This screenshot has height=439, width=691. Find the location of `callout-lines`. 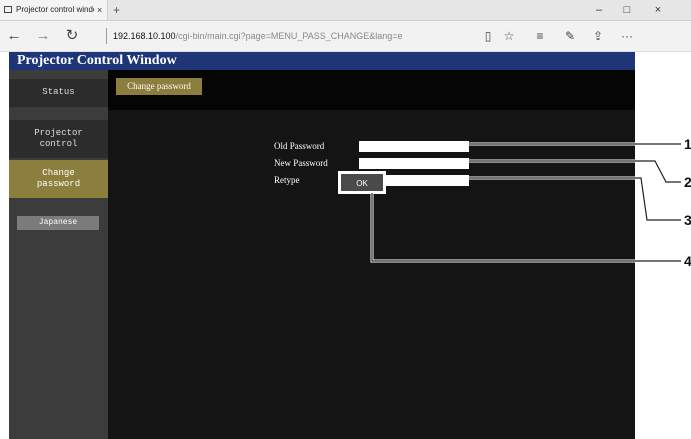

callout-lines is located at coordinates (525, 202).